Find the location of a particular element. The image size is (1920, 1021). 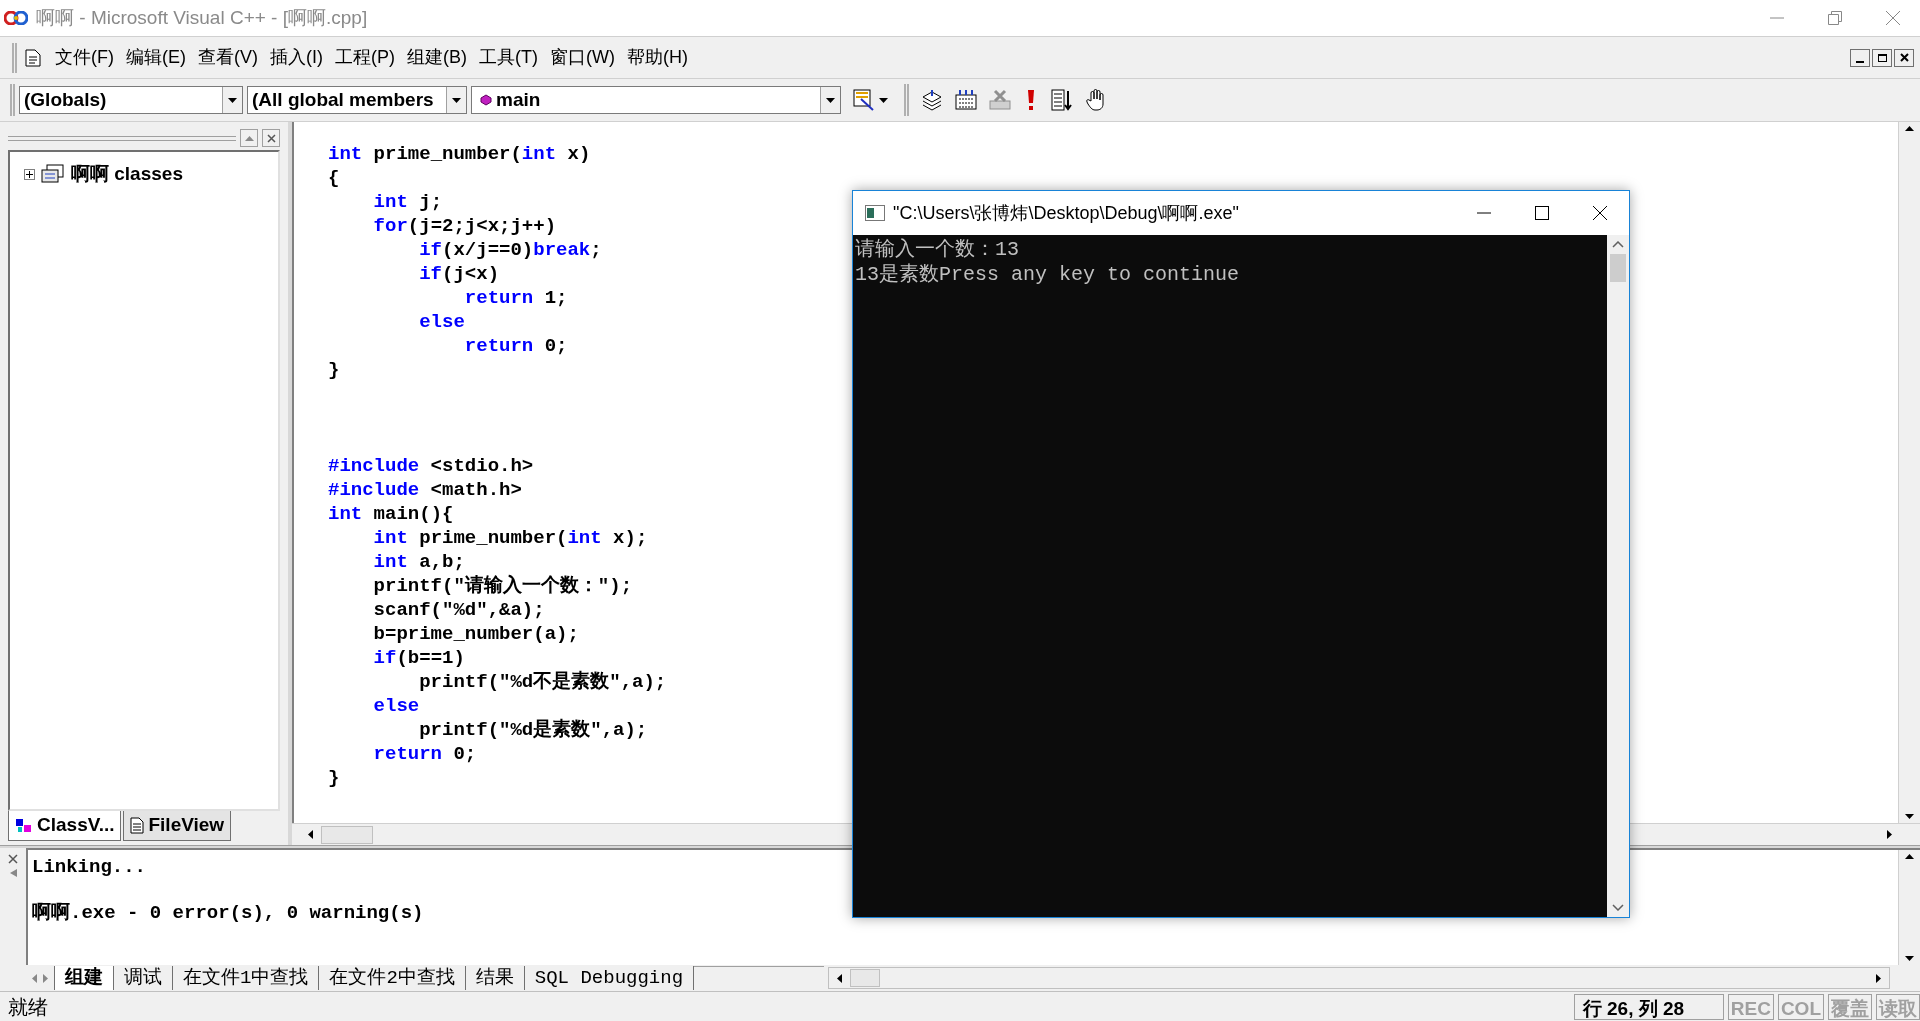

code-line: int prime_number(int x); is located at coordinates (510, 538).